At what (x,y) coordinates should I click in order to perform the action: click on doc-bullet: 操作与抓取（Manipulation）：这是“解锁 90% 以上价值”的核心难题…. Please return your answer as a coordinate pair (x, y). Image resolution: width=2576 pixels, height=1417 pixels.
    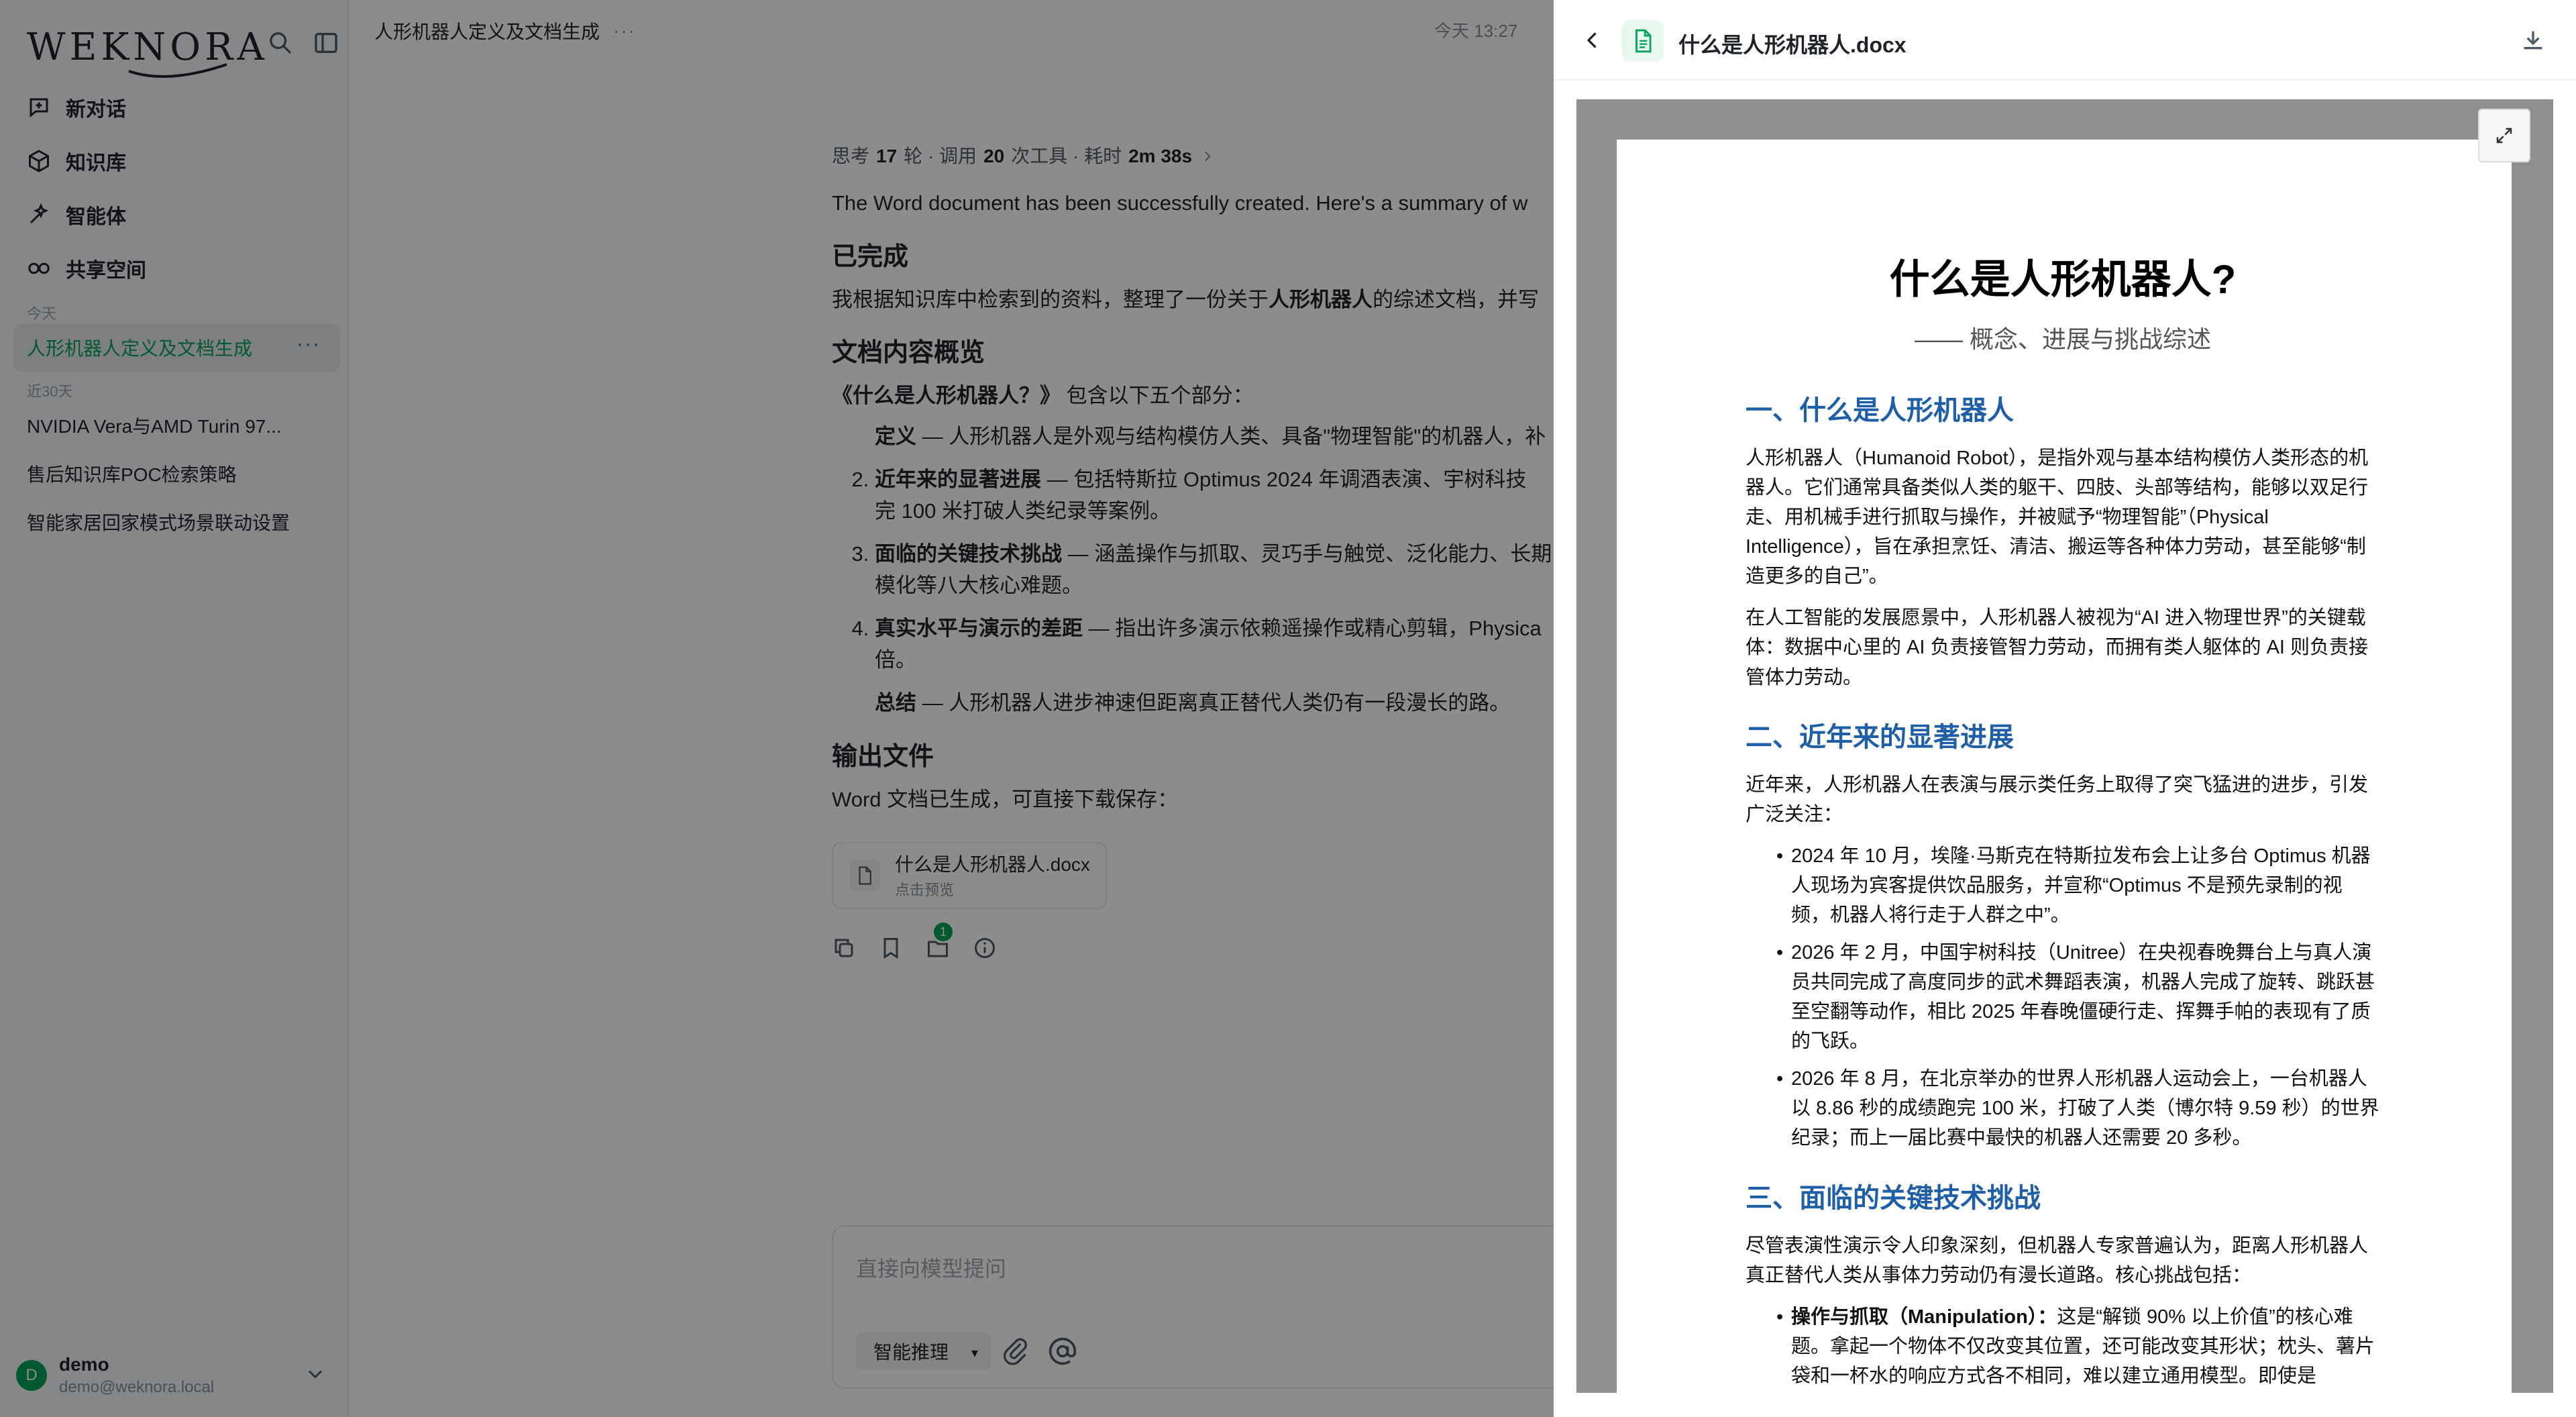
    Looking at the image, I should click on (2078, 1346).